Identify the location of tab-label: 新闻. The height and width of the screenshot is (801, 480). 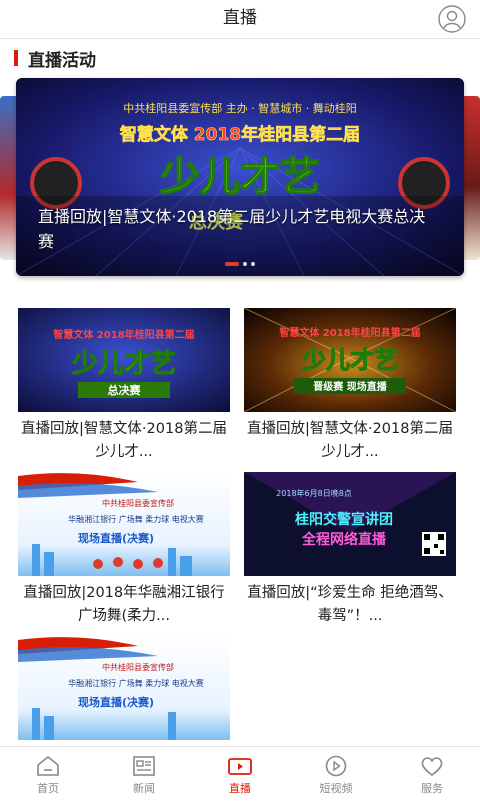
(144, 788).